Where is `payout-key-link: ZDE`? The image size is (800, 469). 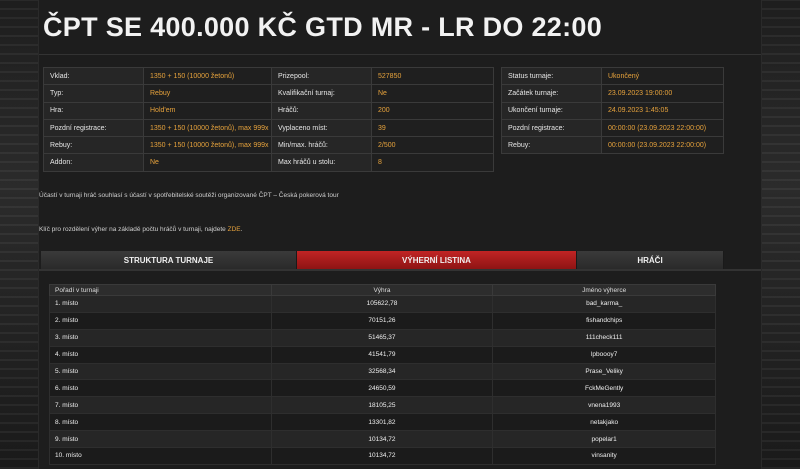 payout-key-link: ZDE is located at coordinates (234, 229).